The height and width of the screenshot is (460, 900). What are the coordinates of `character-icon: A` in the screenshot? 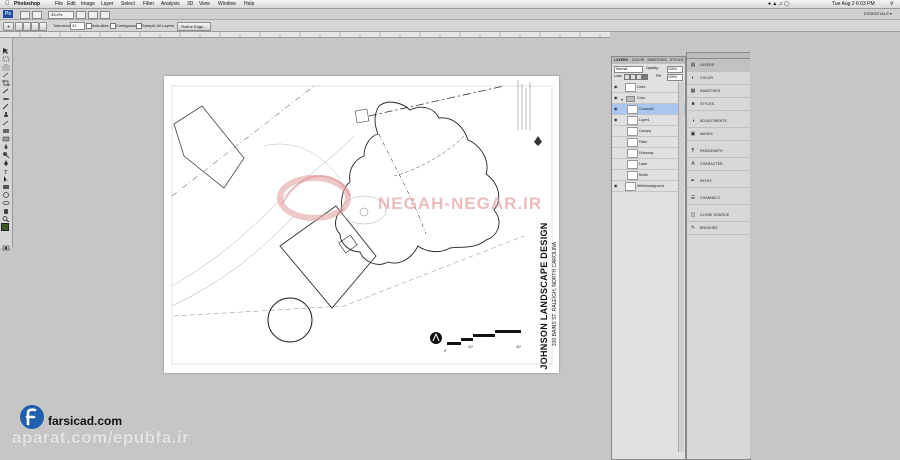 It's located at (693, 164).